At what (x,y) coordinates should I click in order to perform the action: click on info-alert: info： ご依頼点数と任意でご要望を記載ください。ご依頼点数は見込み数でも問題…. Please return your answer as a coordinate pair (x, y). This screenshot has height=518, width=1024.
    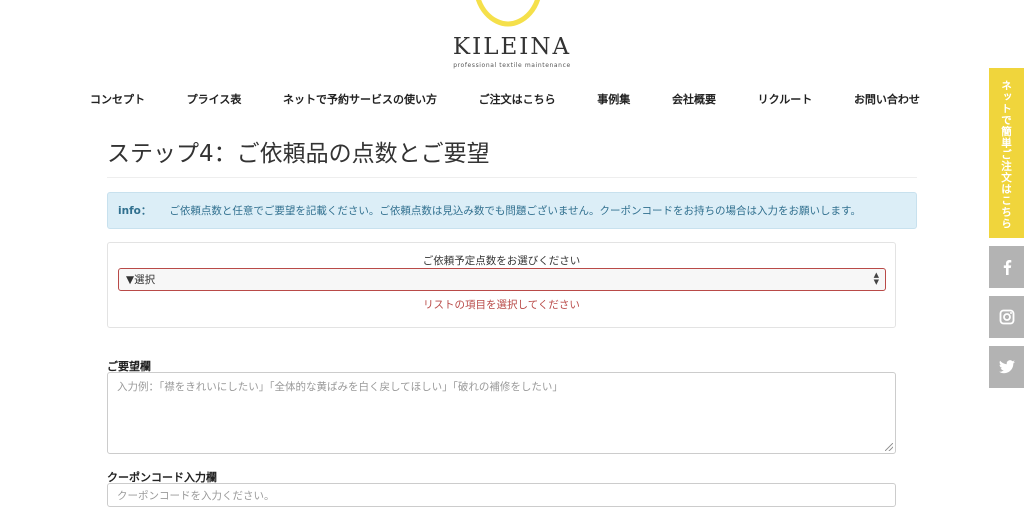
    Looking at the image, I should click on (512, 210).